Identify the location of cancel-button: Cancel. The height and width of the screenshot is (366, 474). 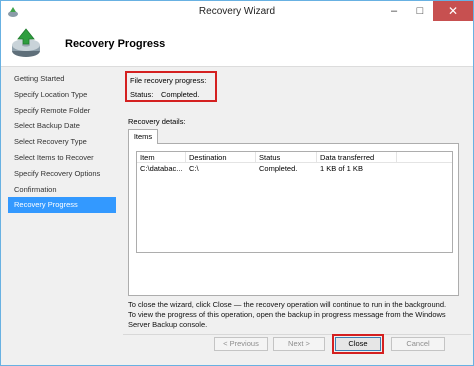
(418, 344).